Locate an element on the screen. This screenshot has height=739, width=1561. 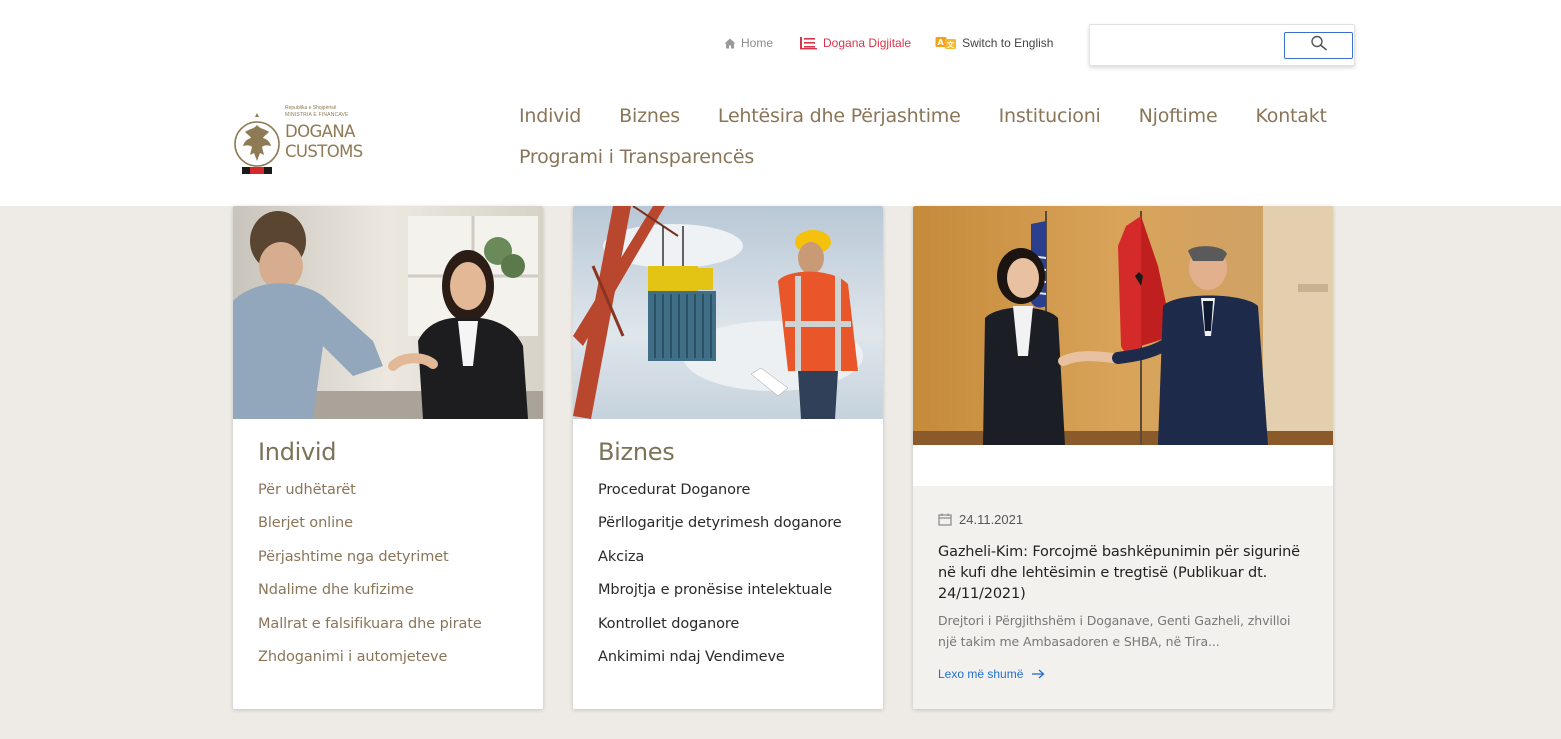
nav-item-kontakt: Kontakt is located at coordinates (1291, 116).